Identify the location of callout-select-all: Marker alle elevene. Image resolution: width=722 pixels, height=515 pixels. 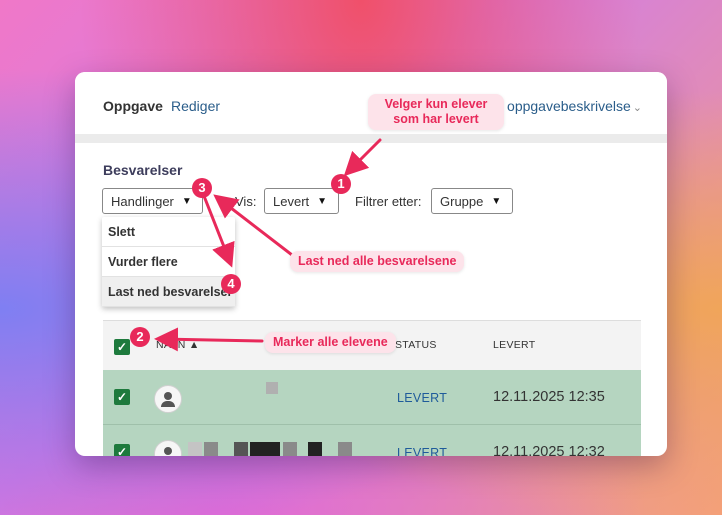
(330, 342).